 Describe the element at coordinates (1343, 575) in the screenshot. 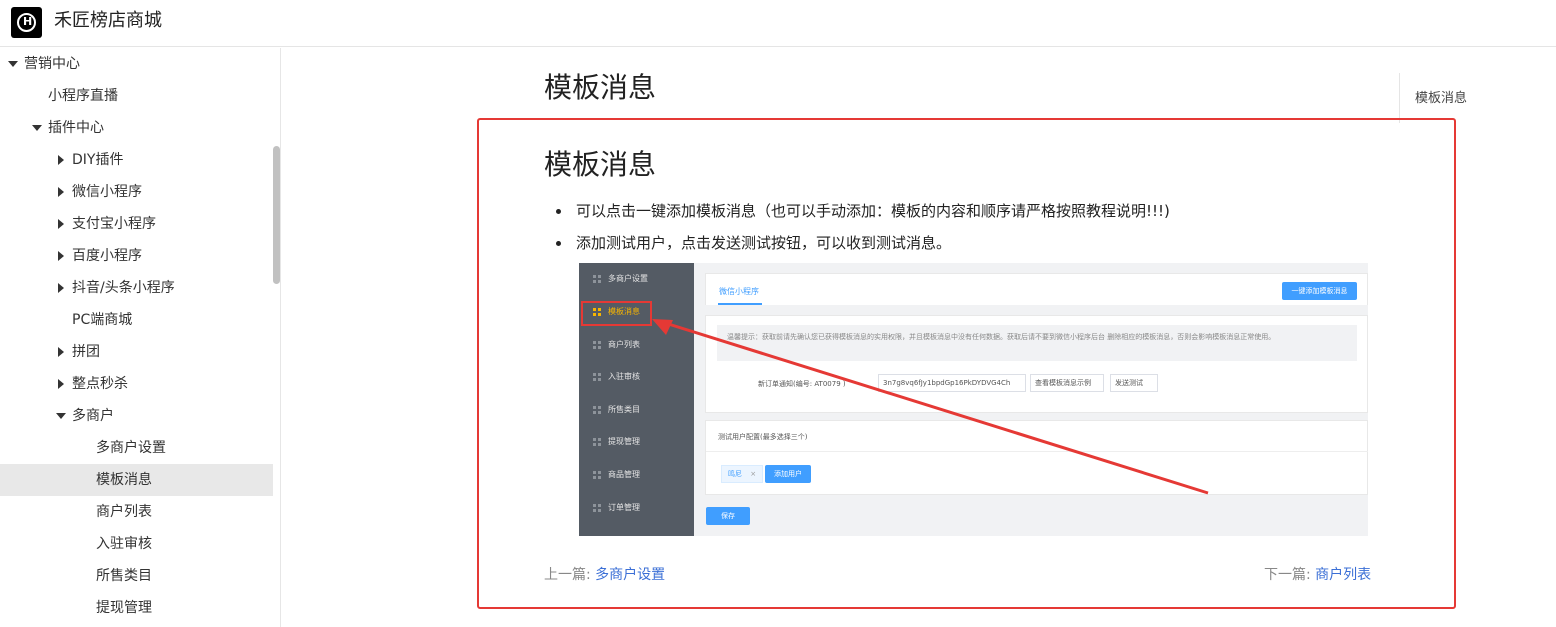

I see `next-link: 商户列表` at that location.